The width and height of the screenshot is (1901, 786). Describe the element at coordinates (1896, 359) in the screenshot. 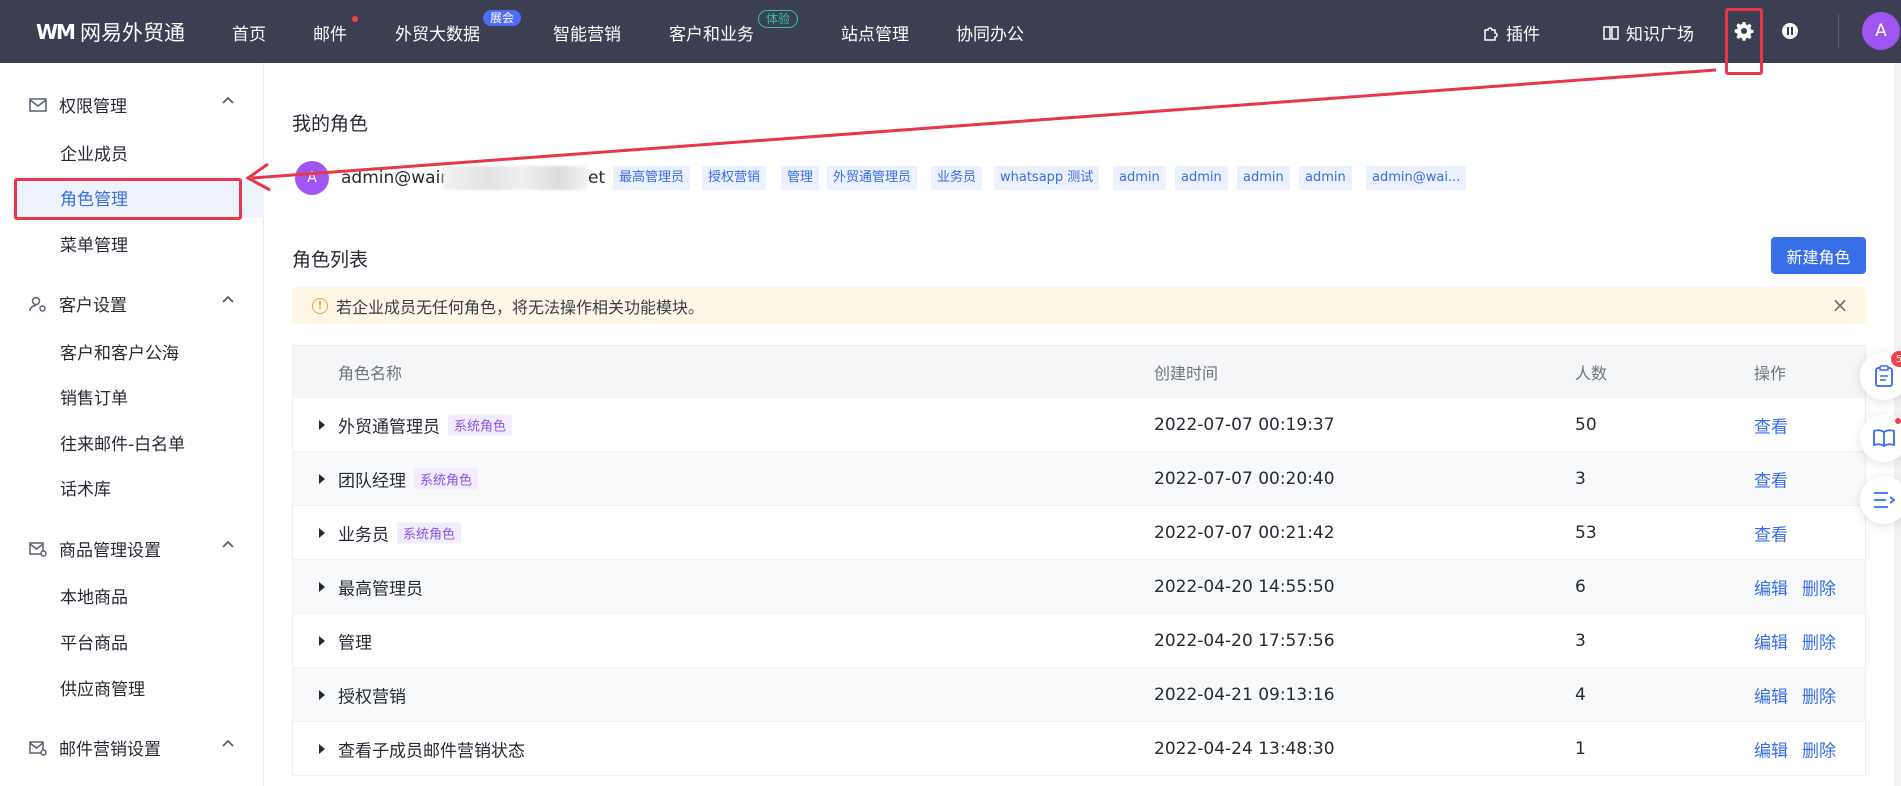

I see `tasks-count-badge: 5` at that location.